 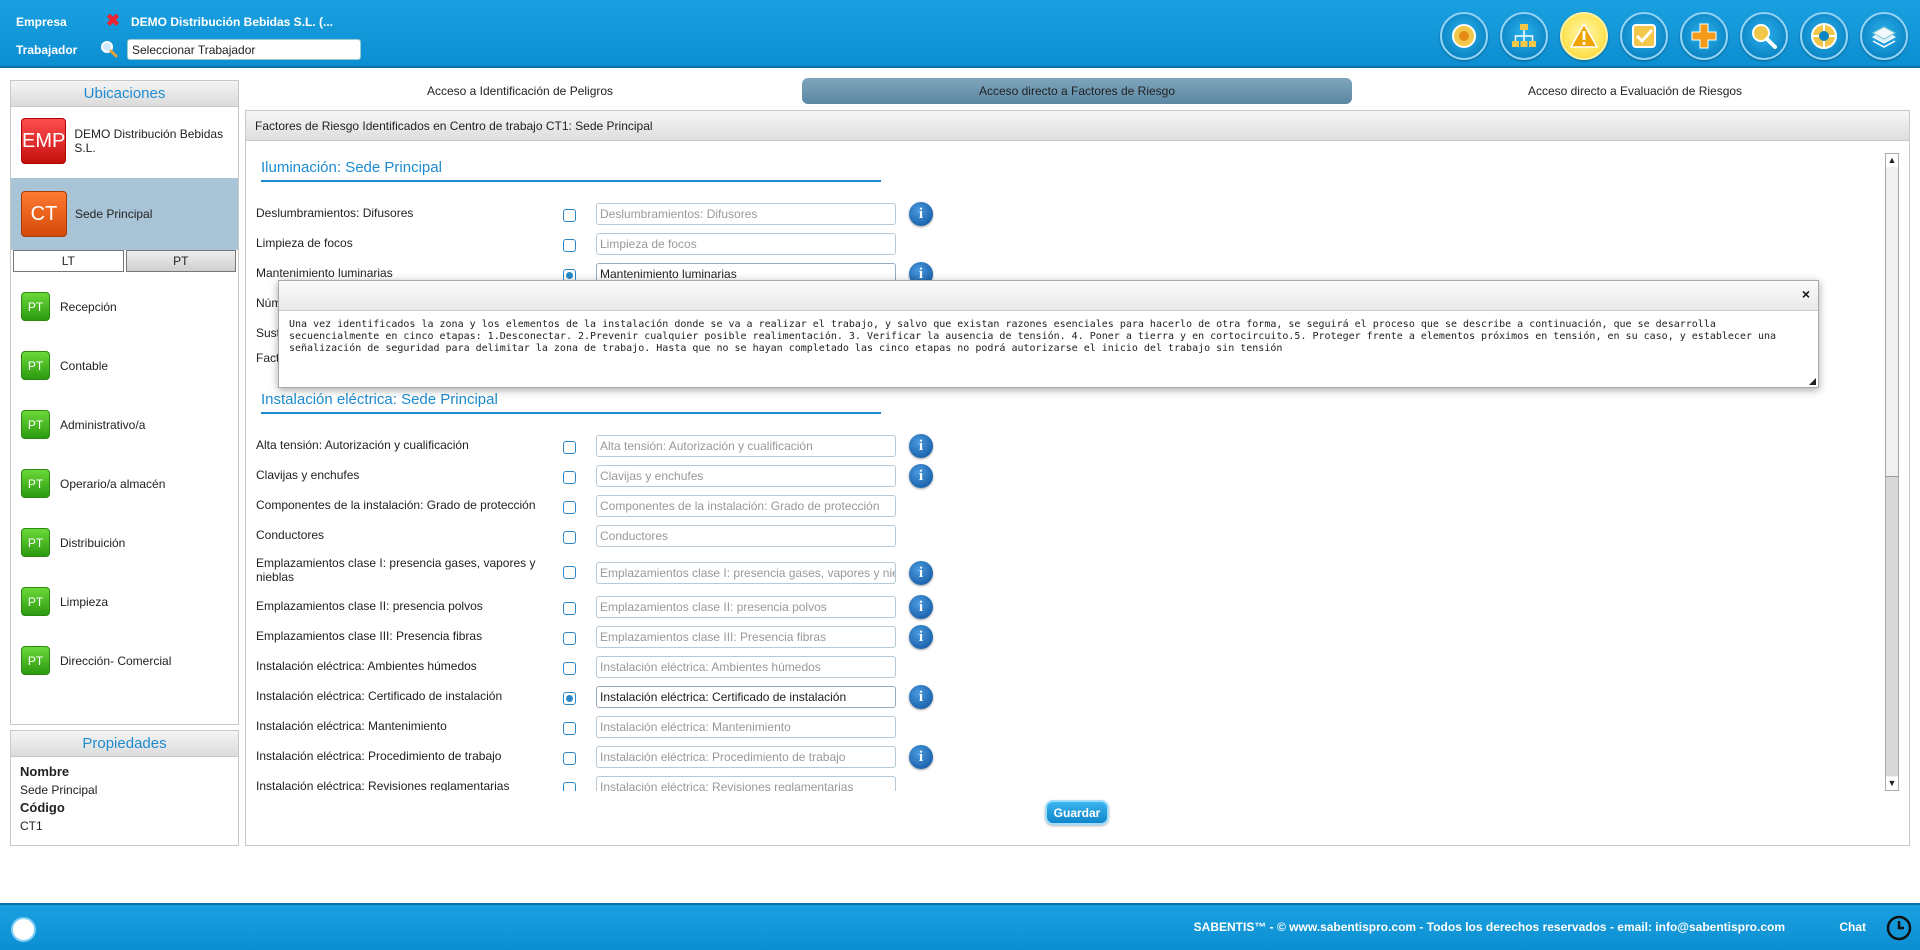 What do you see at coordinates (124, 306) in the screenshot?
I see `puesto-item: PT Recepción` at bounding box center [124, 306].